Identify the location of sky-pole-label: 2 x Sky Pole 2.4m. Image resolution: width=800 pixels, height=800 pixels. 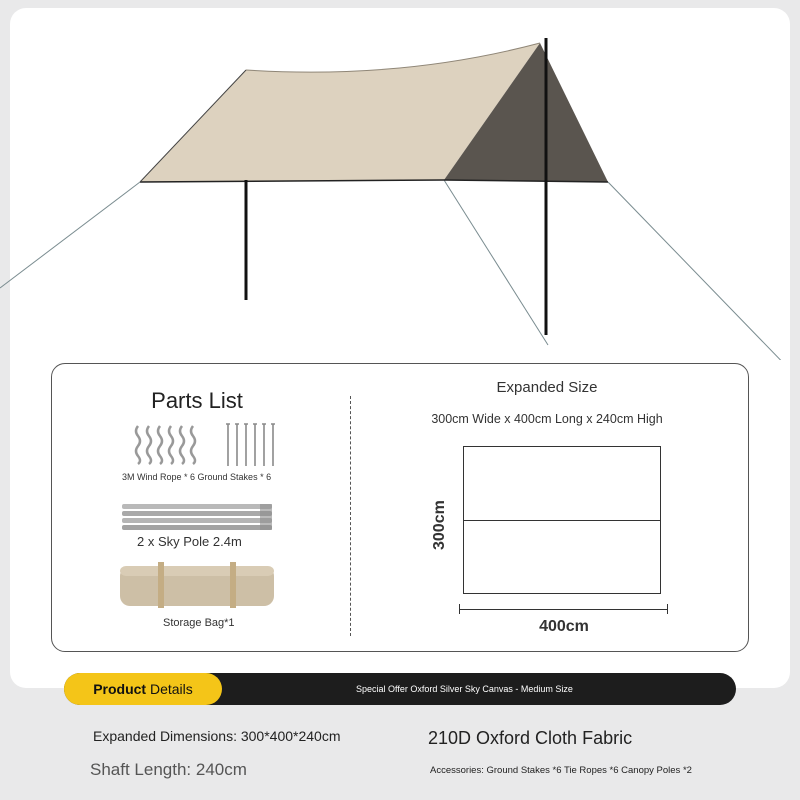
(189, 541).